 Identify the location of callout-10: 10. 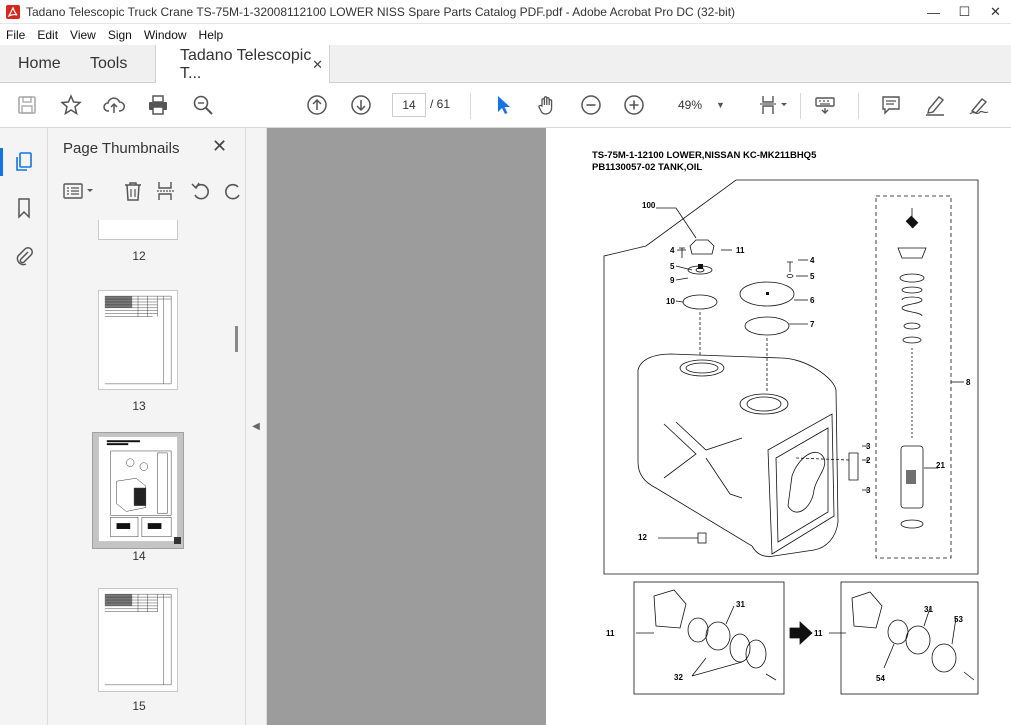
(670, 301).